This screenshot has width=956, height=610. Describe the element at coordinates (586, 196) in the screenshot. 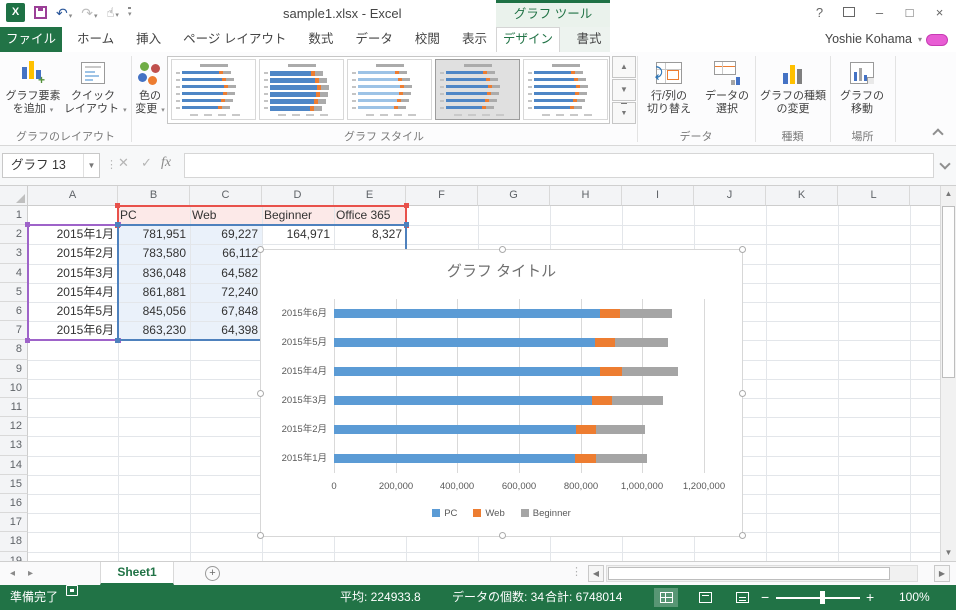

I see `column-header-H: H` at that location.